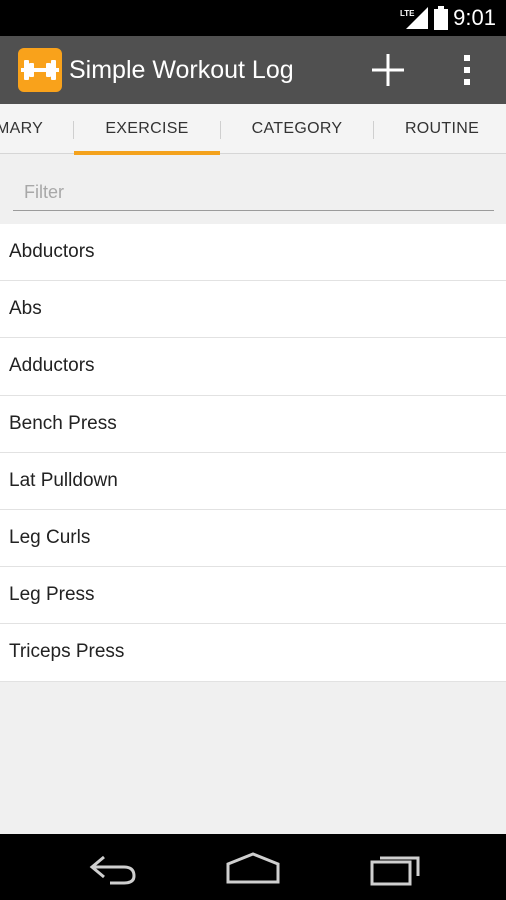  What do you see at coordinates (297, 129) in the screenshot?
I see `tab-category: CATEGORY` at bounding box center [297, 129].